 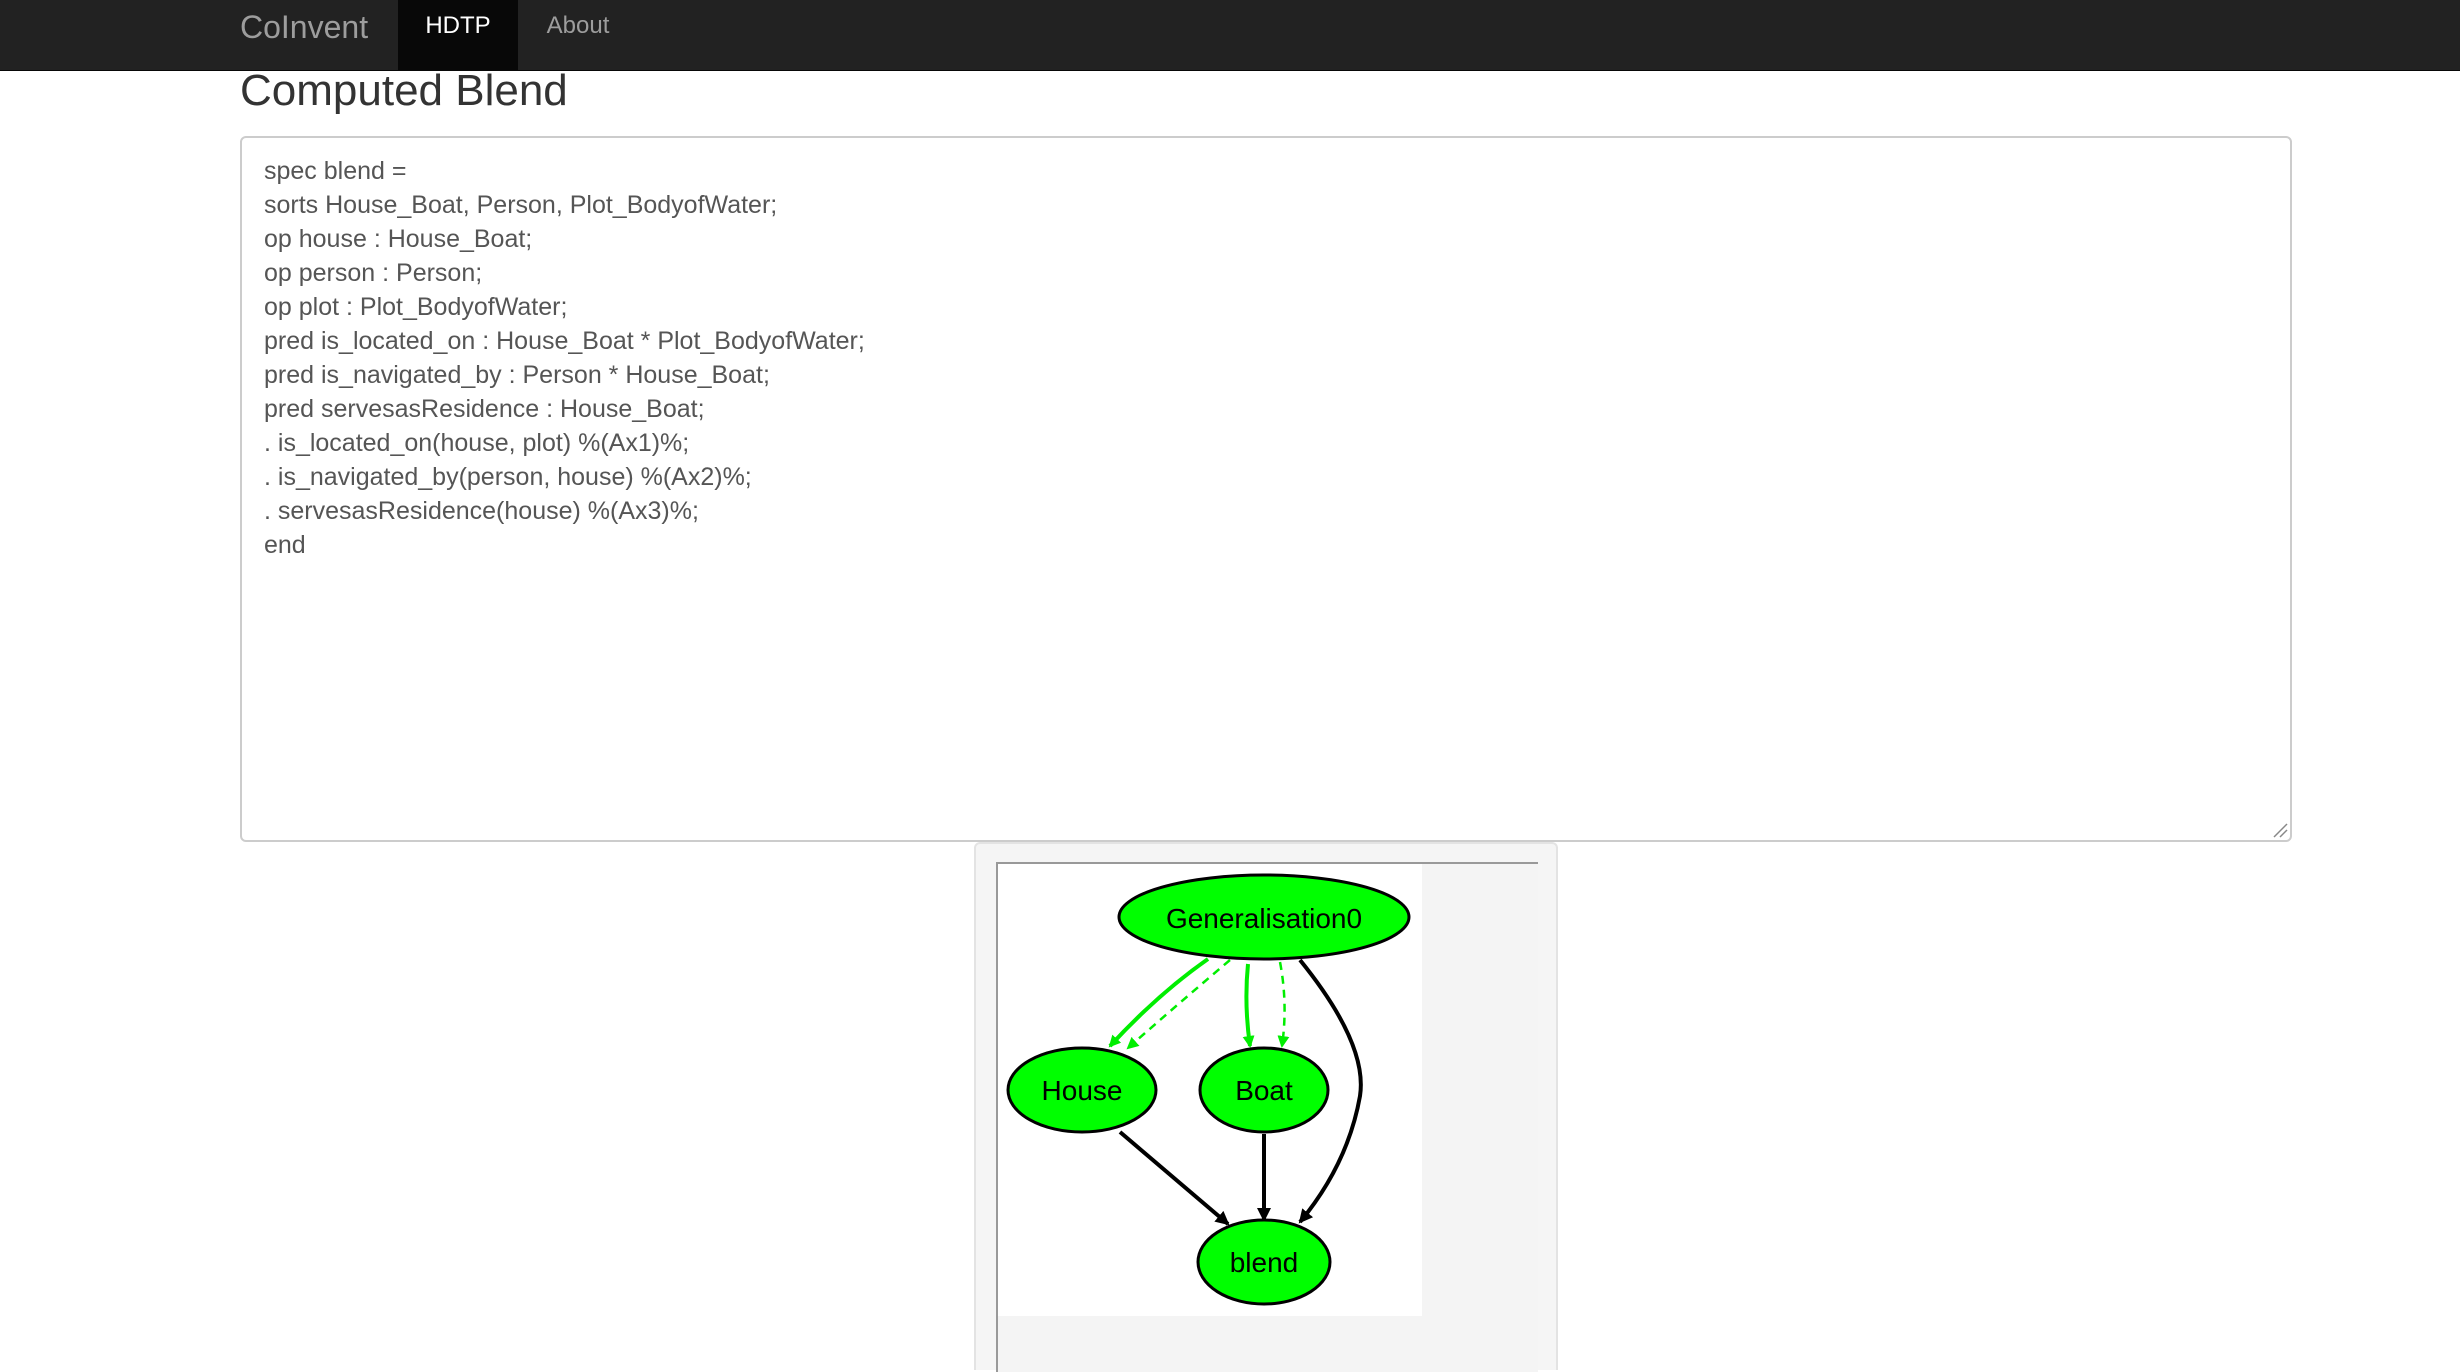 What do you see at coordinates (578, 35) in the screenshot?
I see `nav-item-about: About` at bounding box center [578, 35].